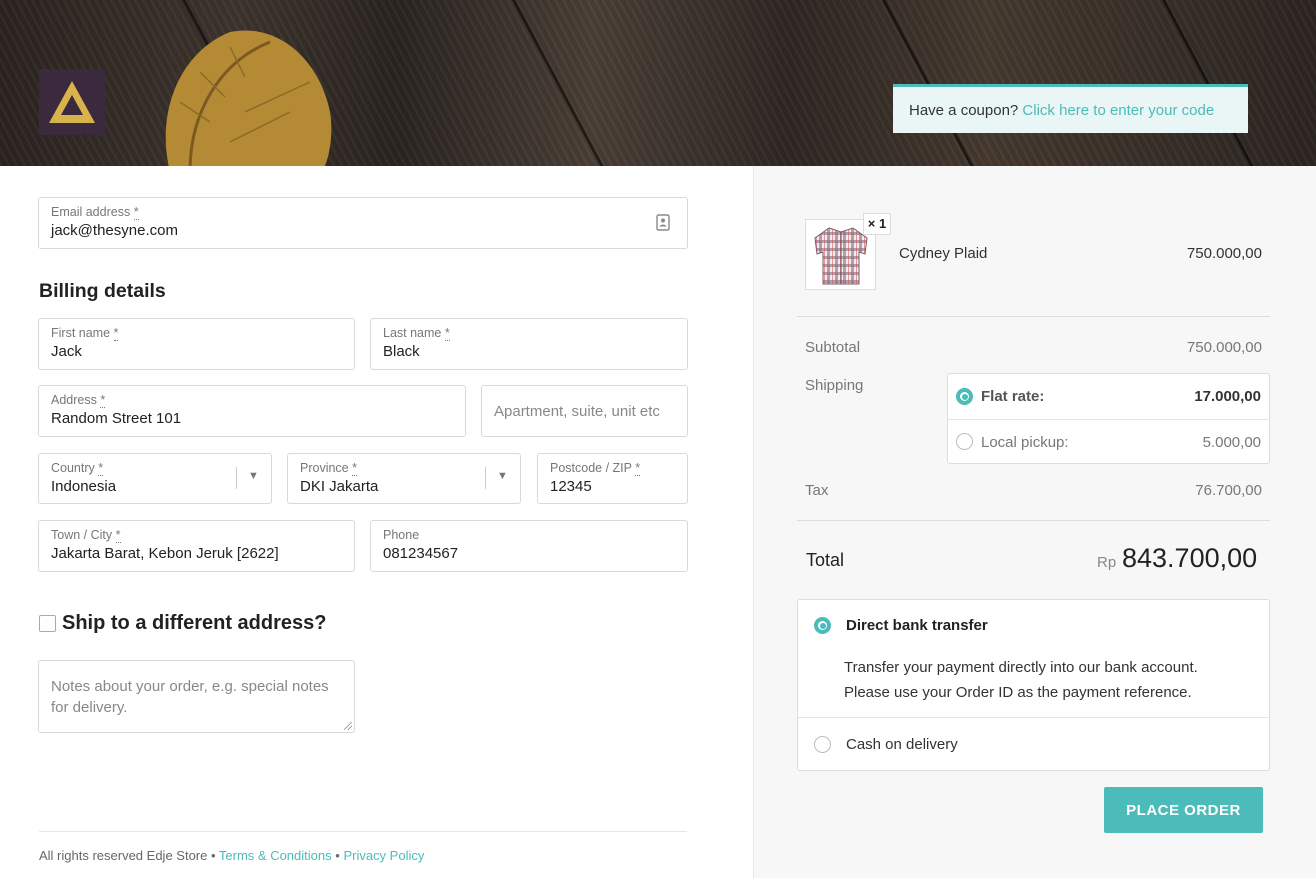  I want to click on store-logo, so click(72, 102).